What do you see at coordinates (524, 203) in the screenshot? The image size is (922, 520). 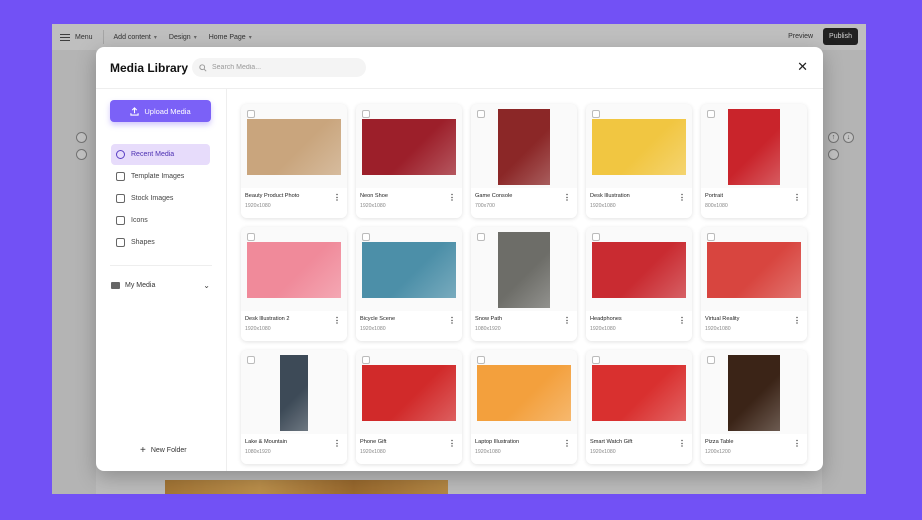 I see `media-meta: Game Console 700x700 ⋮` at bounding box center [524, 203].